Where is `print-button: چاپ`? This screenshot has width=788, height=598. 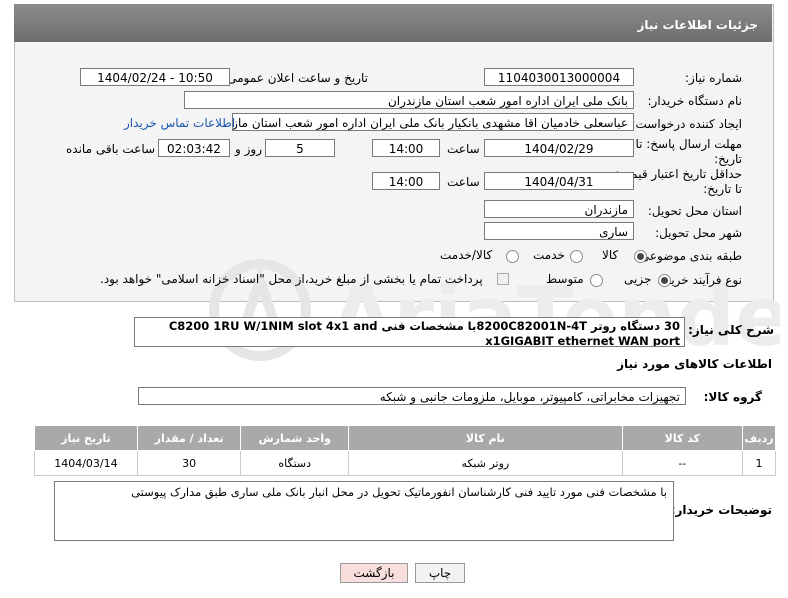
print-button: چاپ is located at coordinates (440, 573).